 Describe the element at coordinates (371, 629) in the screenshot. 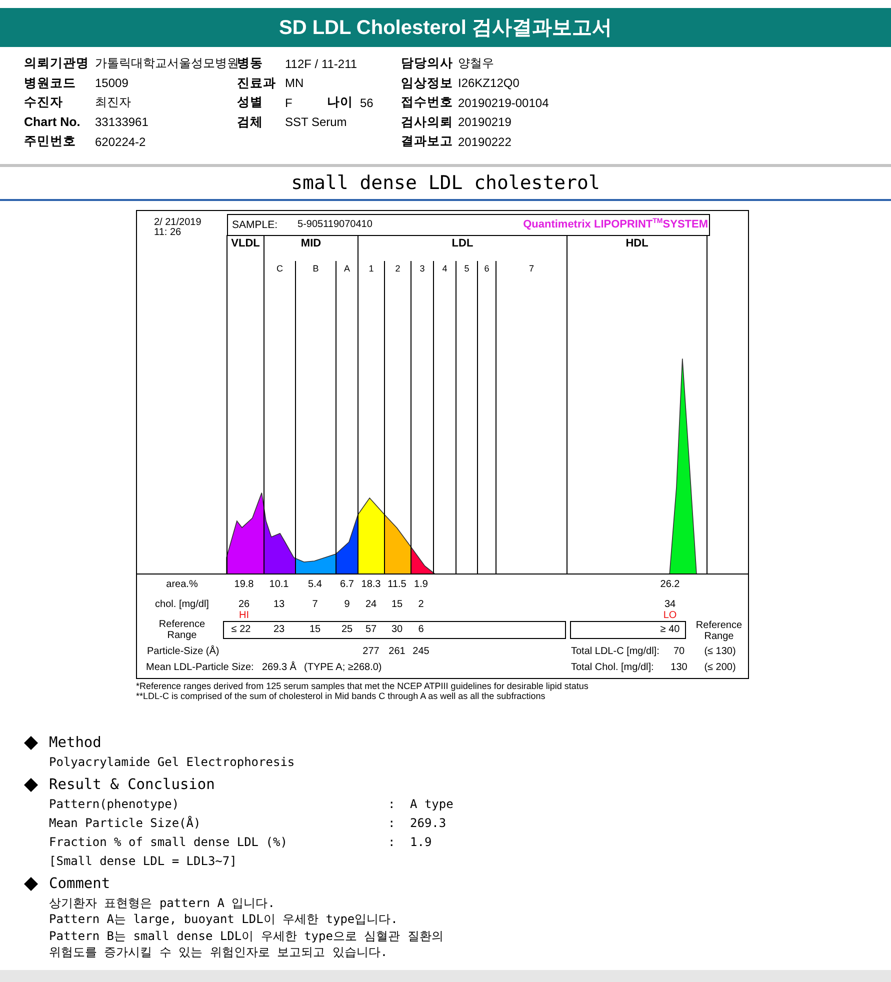

I see `reference-value: 57` at that location.